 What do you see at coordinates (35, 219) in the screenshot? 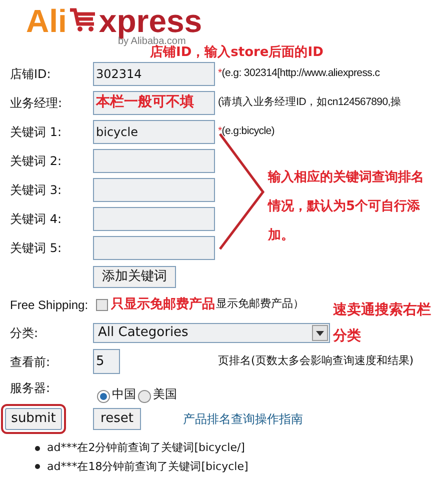
I see `field-label: 关键词 4:` at bounding box center [35, 219].